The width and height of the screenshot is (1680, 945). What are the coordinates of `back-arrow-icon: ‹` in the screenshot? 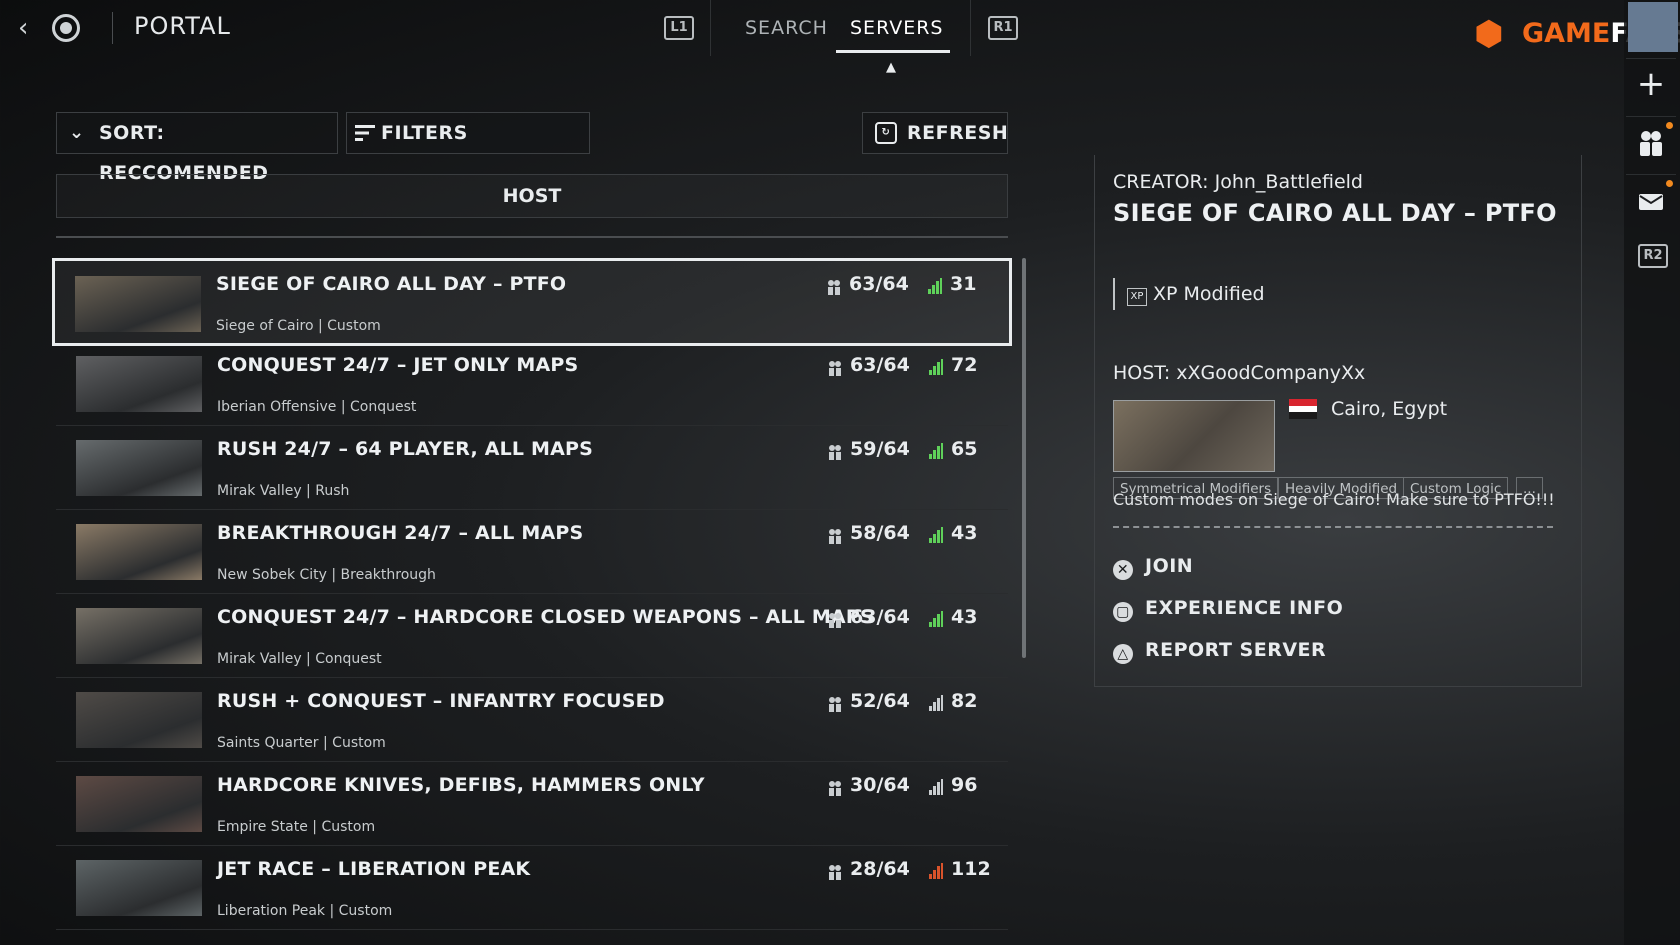 It's located at (28, 28).